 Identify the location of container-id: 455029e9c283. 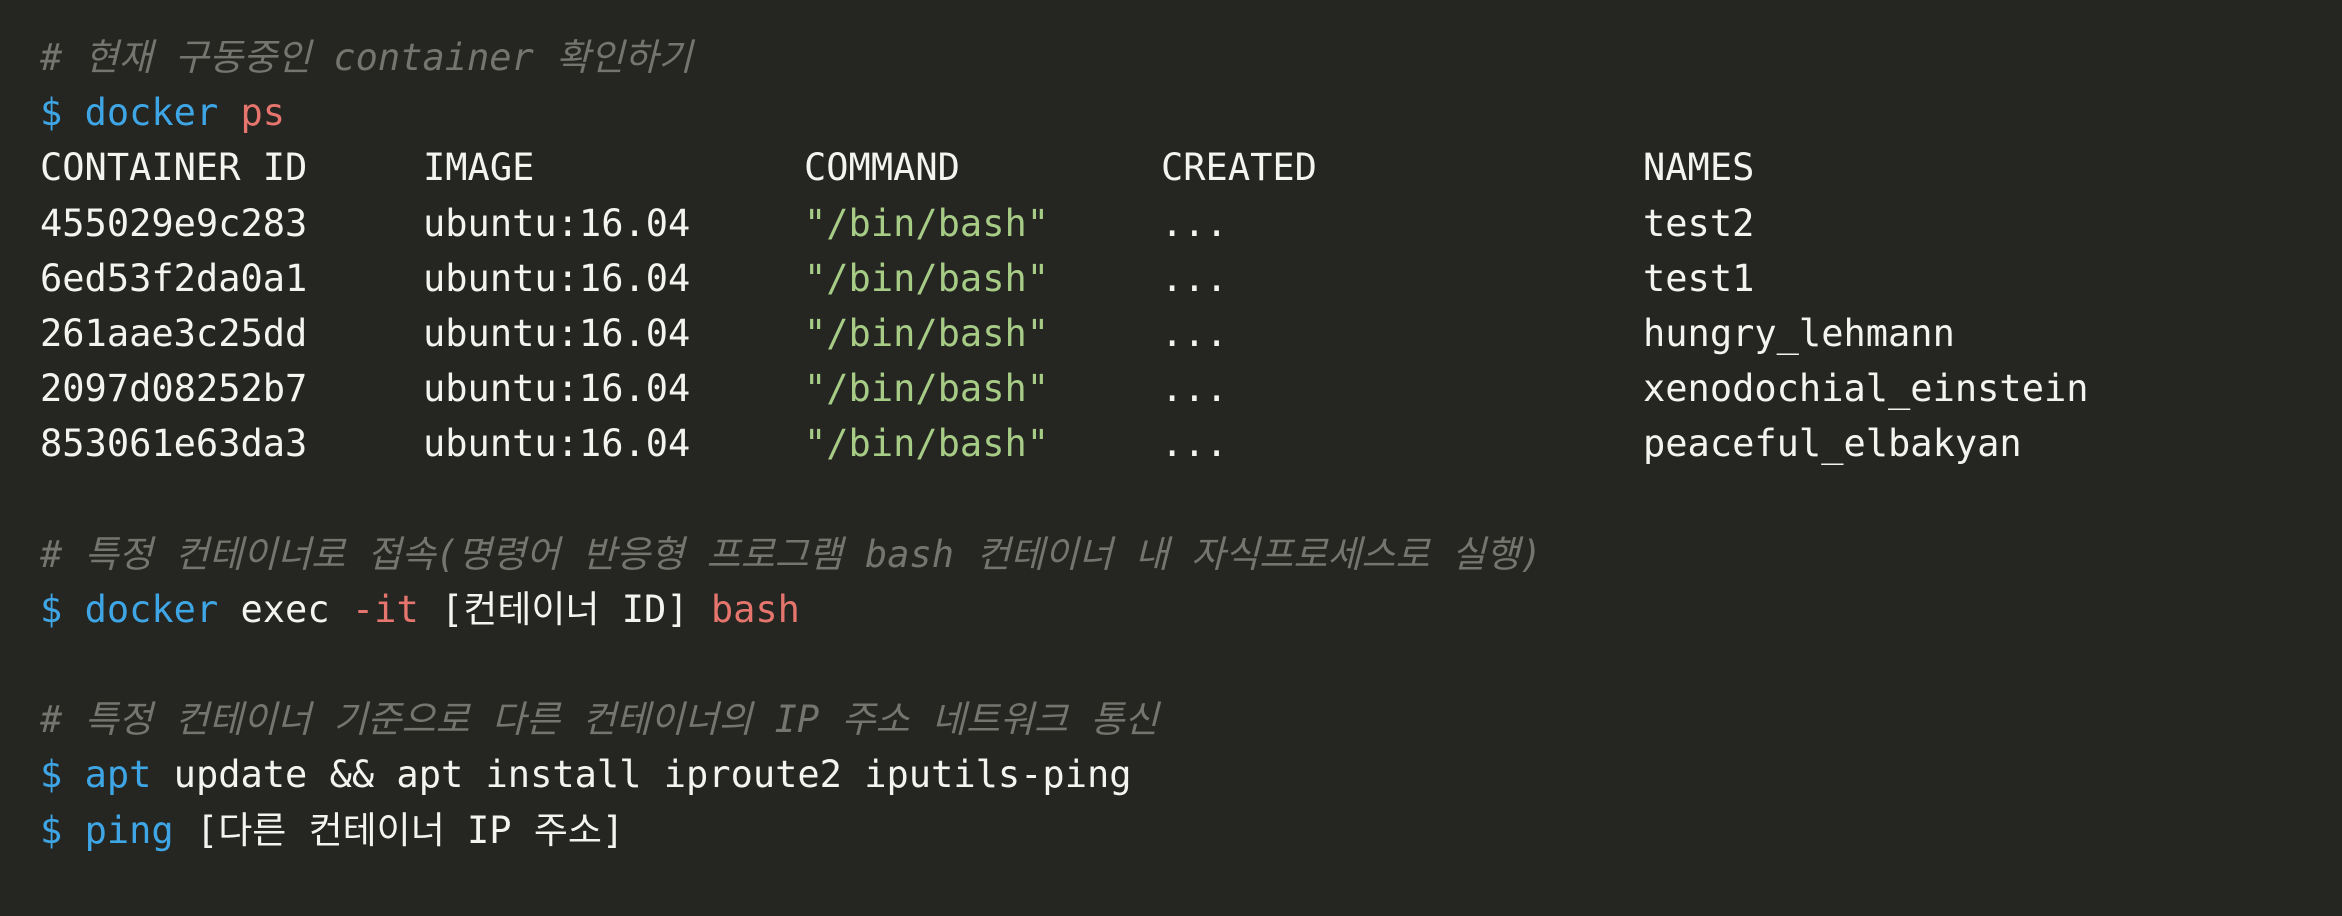
(174, 223).